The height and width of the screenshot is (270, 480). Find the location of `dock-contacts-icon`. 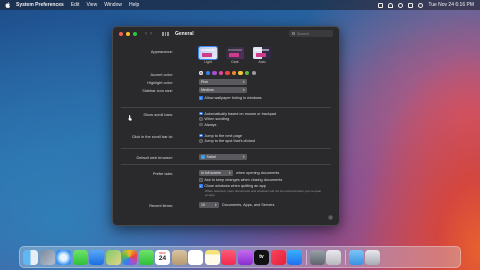

dock-contacts-icon is located at coordinates (179, 257).